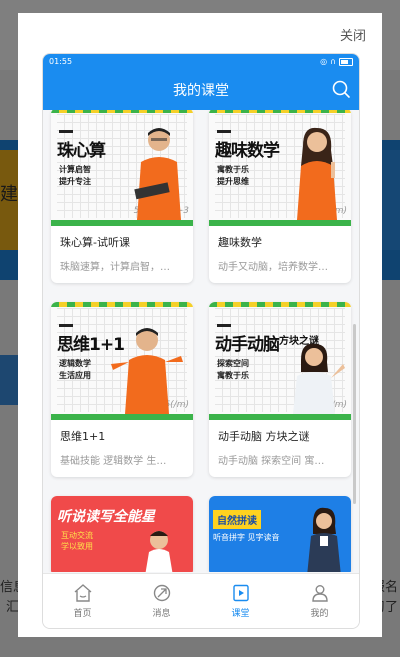 The height and width of the screenshot is (657, 400). Describe the element at coordinates (319, 614) in the screenshot. I see `tab-label: 我的` at that location.